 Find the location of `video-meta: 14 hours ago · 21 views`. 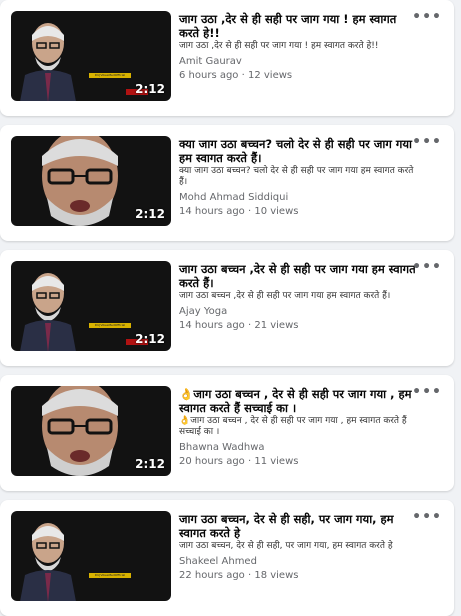

video-meta: 14 hours ago · 21 views is located at coordinates (239, 325).